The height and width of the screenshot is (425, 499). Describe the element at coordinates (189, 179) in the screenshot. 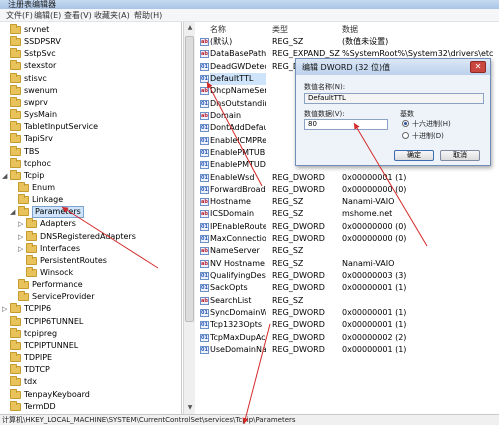

I see `scroll-thumb` at that location.